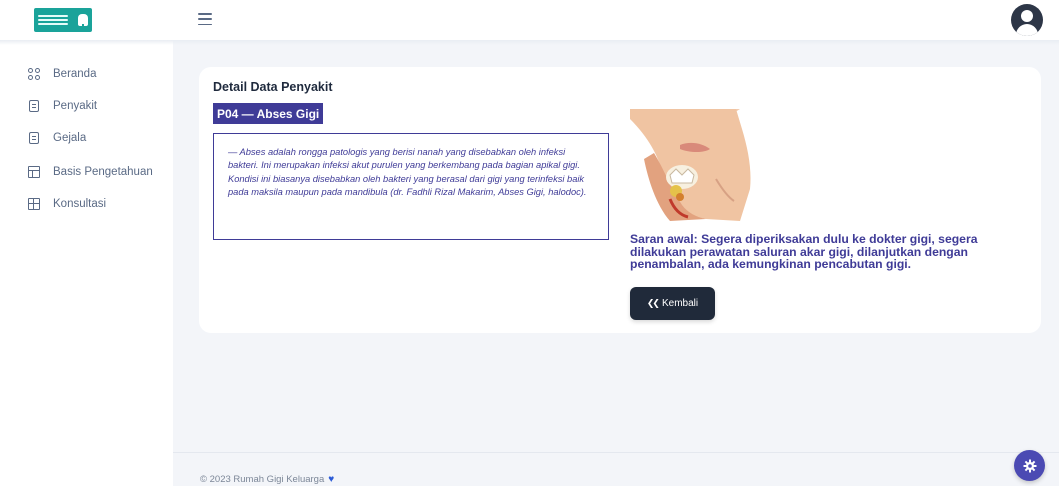 This screenshot has width=1059, height=486. What do you see at coordinates (34, 172) in the screenshot?
I see `table-icon` at bounding box center [34, 172].